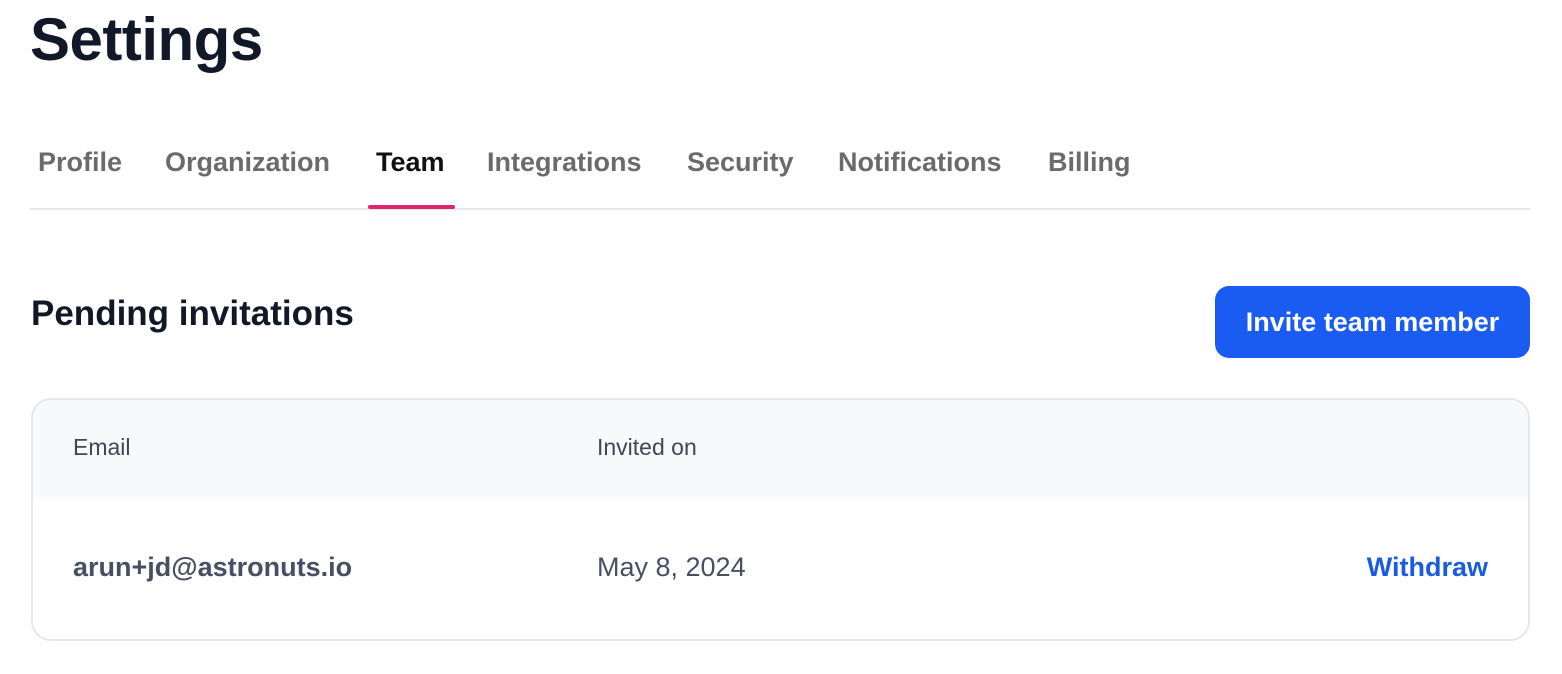 The image size is (1562, 674). Describe the element at coordinates (1427, 567) in the screenshot. I see `withdraw-invitation-link: Withdraw` at that location.